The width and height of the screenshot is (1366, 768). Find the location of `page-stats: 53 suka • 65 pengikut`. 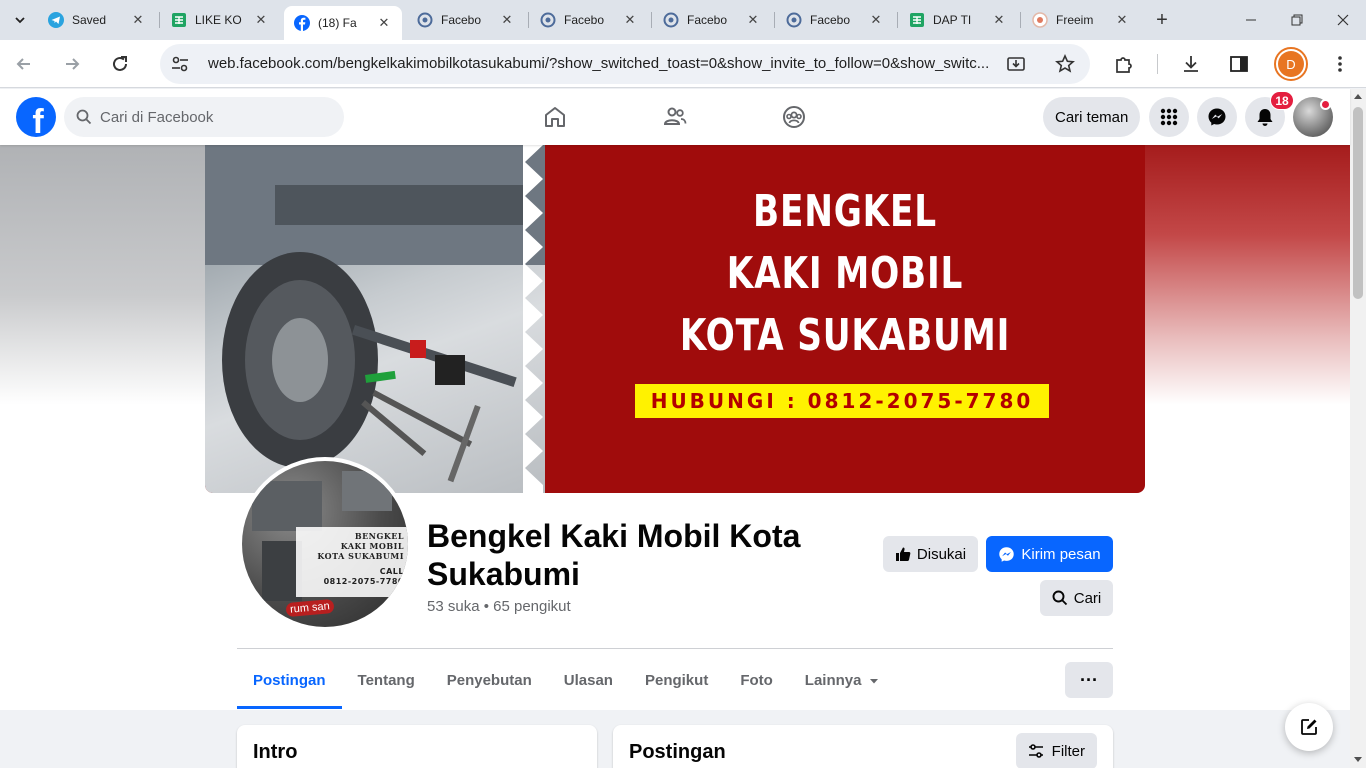

page-stats: 53 suka • 65 pengikut is located at coordinates (499, 606).